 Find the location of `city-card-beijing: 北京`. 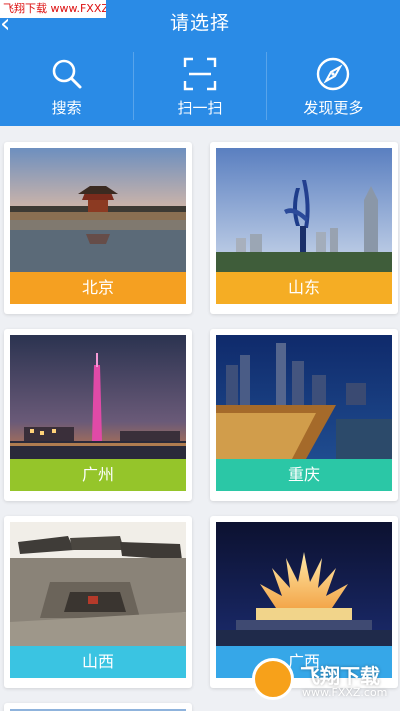

city-card-beijing: 北京 is located at coordinates (98, 228).